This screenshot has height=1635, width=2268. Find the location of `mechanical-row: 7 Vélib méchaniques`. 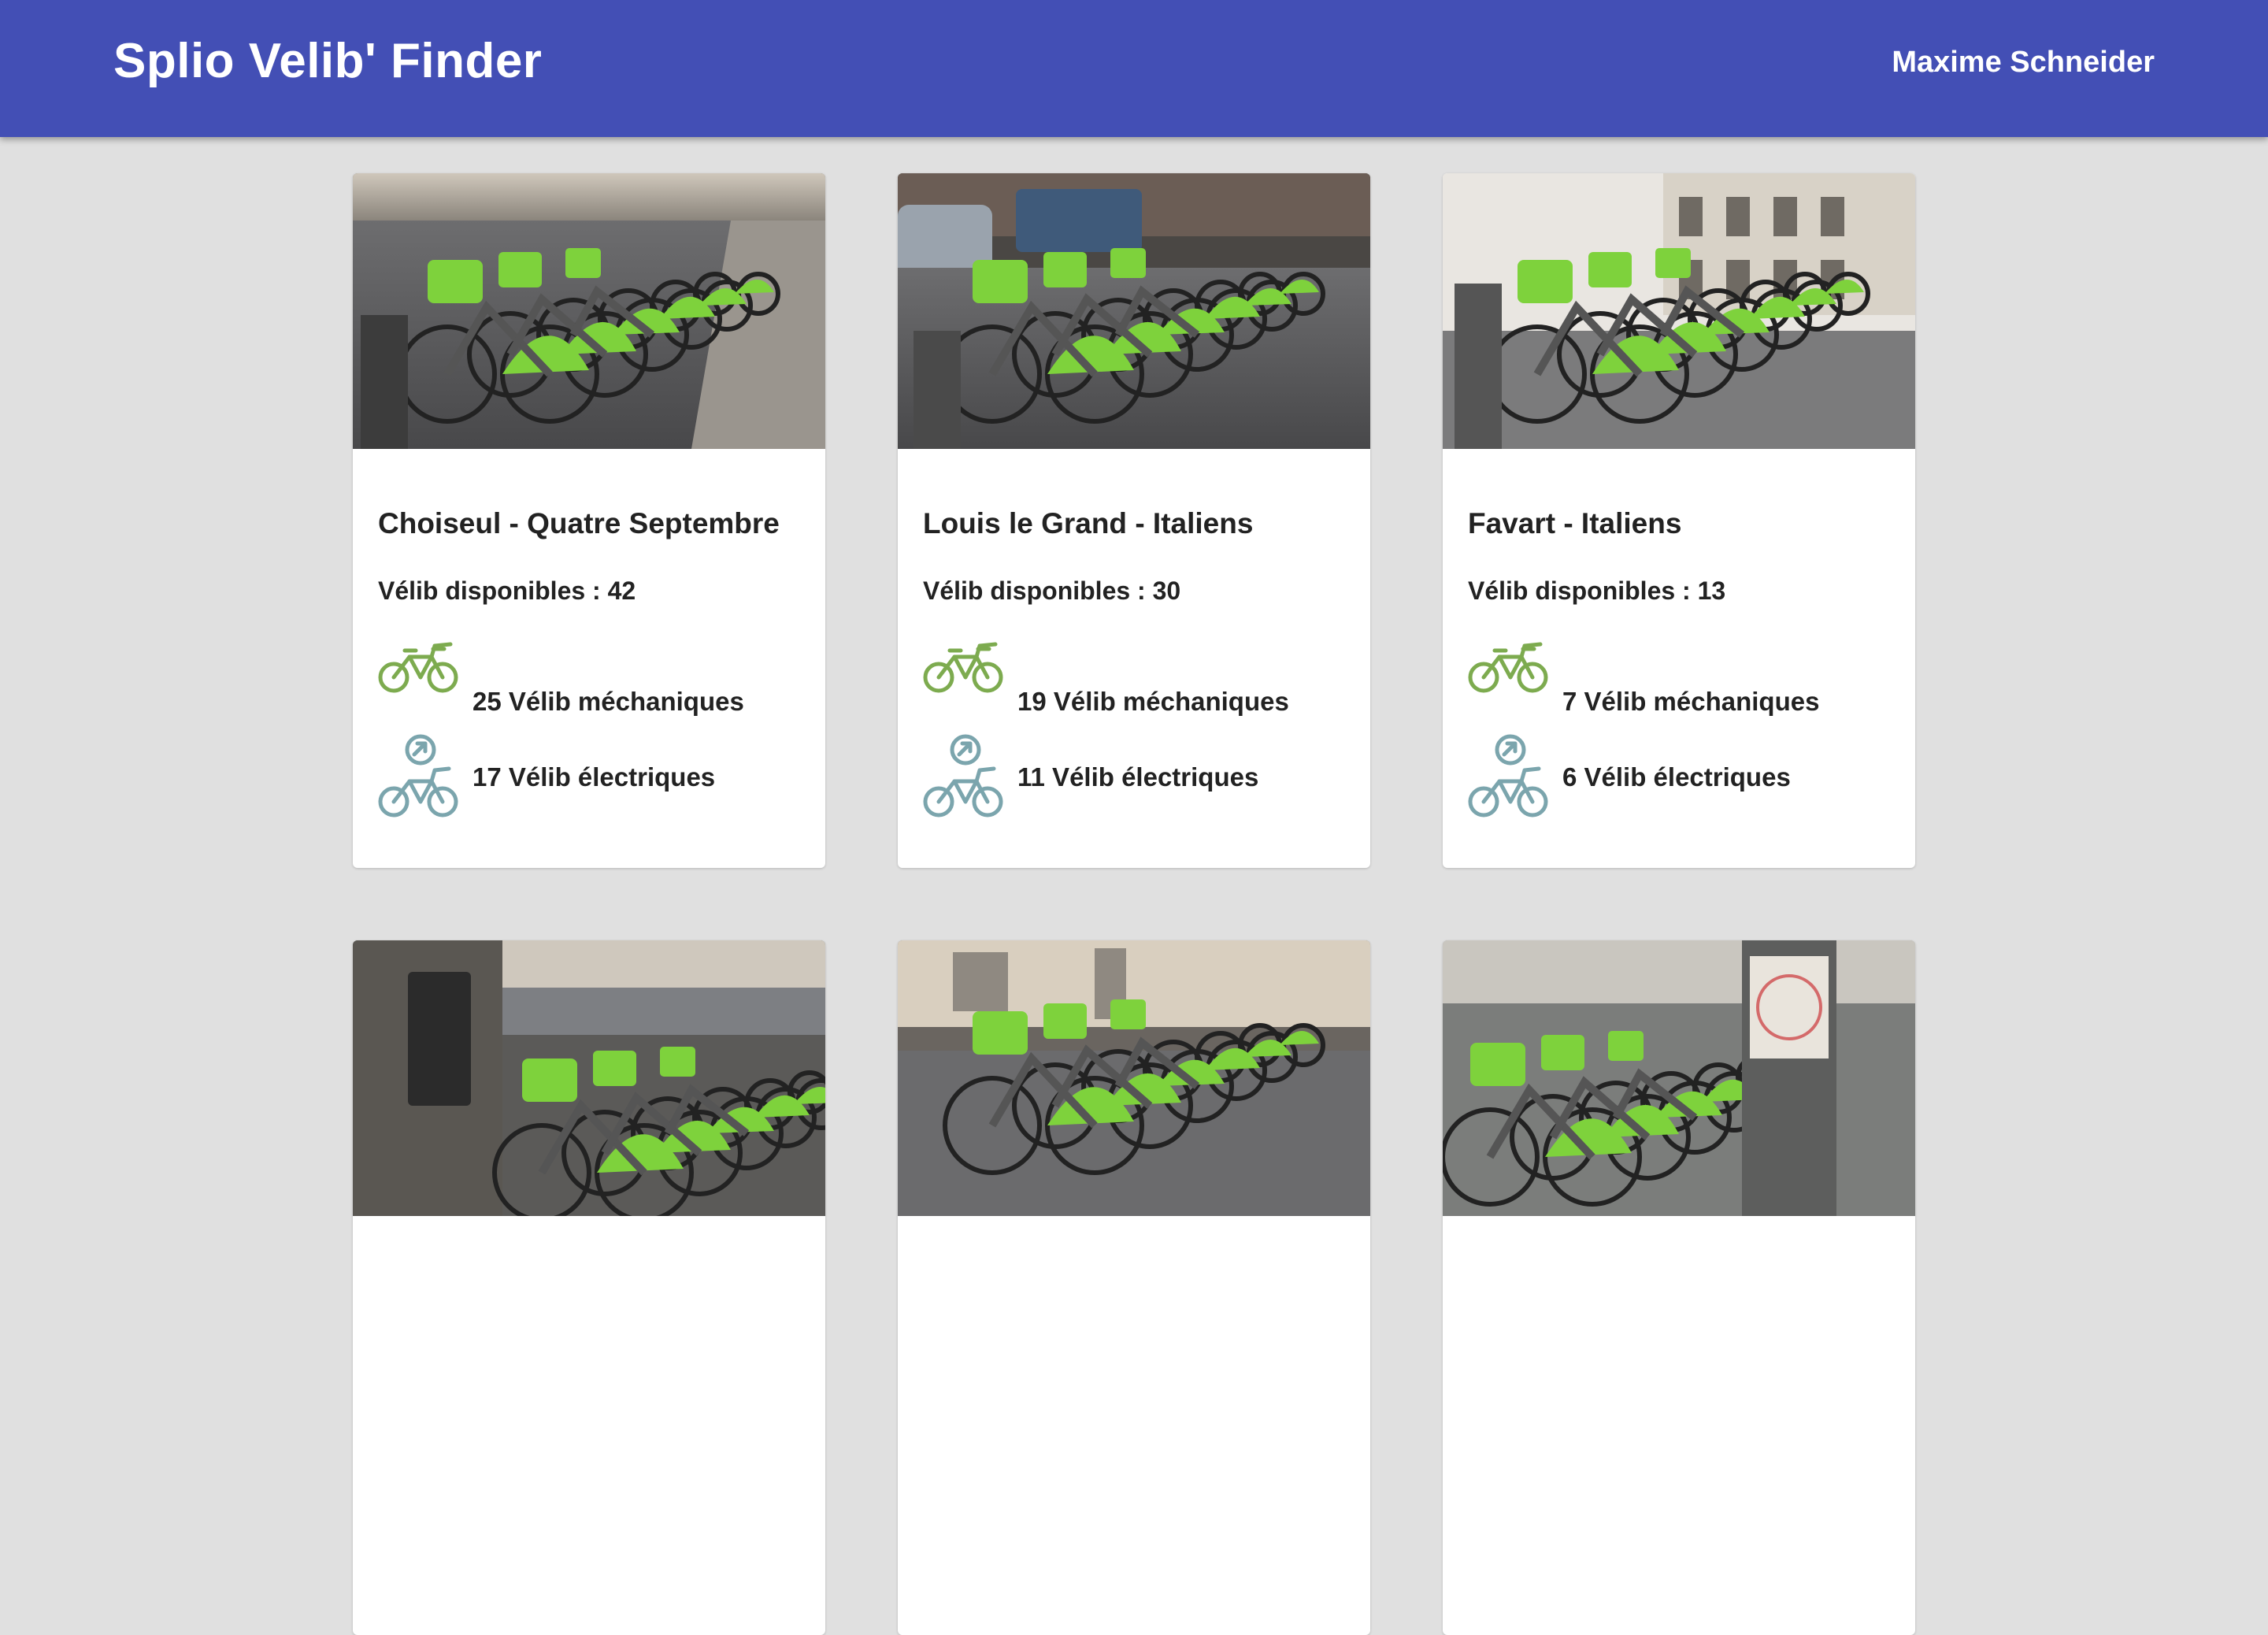

mechanical-row: 7 Vélib méchaniques is located at coordinates (1688, 683).